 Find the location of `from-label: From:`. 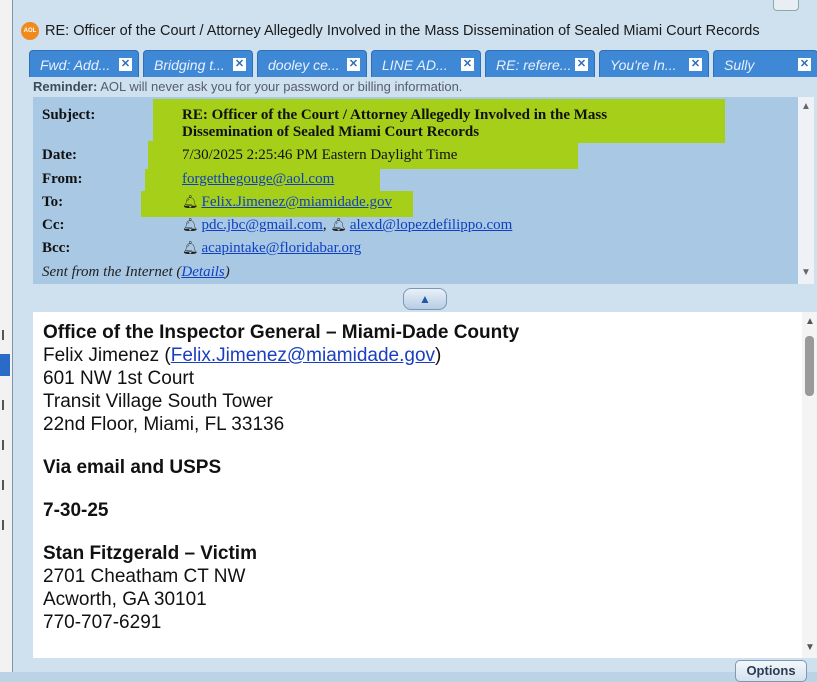

from-label: From: is located at coordinates (62, 179).